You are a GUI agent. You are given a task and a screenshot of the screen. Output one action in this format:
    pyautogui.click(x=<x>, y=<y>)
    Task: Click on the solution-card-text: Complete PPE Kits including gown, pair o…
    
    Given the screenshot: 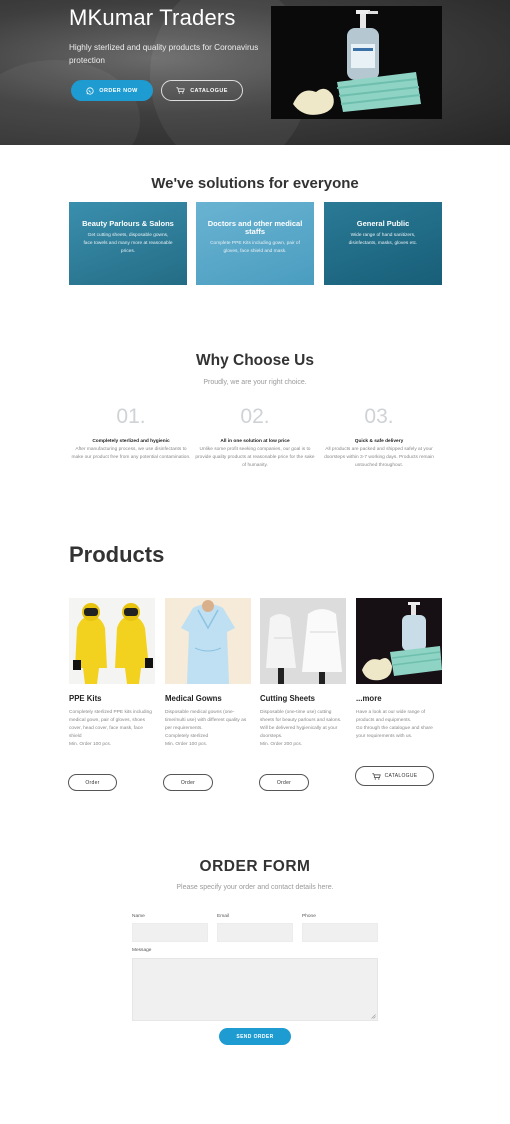 What is the action you would take?
    pyautogui.click(x=255, y=247)
    